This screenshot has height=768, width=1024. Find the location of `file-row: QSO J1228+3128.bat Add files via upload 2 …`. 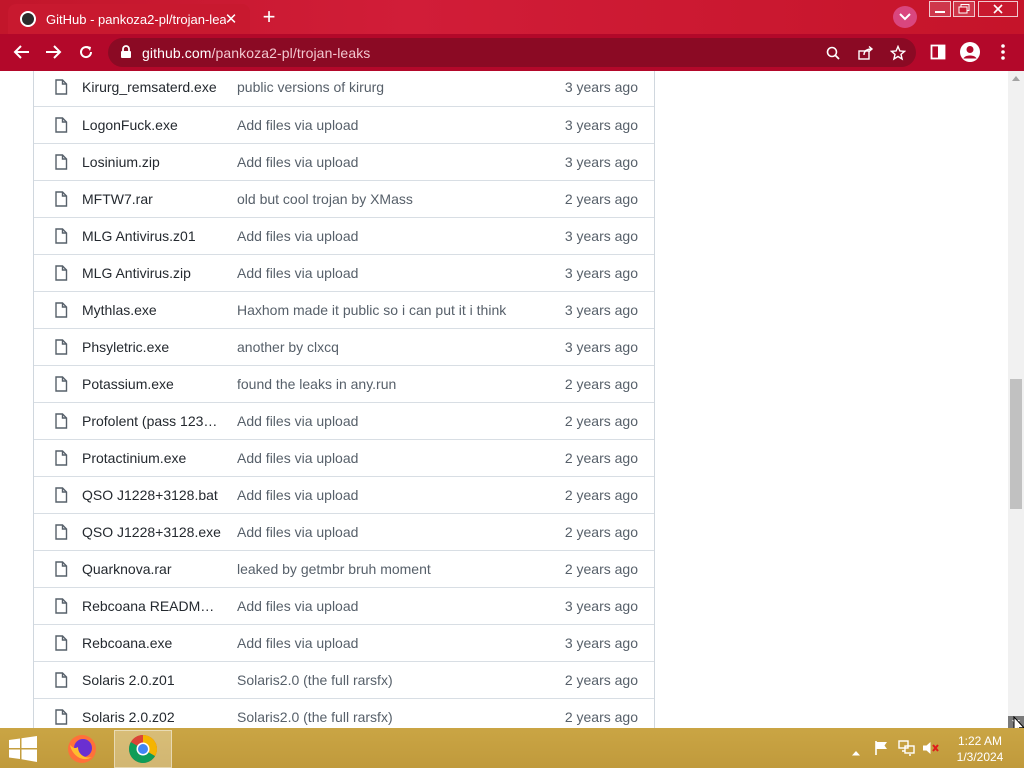

file-row: QSO J1228+3128.bat Add files via upload 2 … is located at coordinates (344, 494).